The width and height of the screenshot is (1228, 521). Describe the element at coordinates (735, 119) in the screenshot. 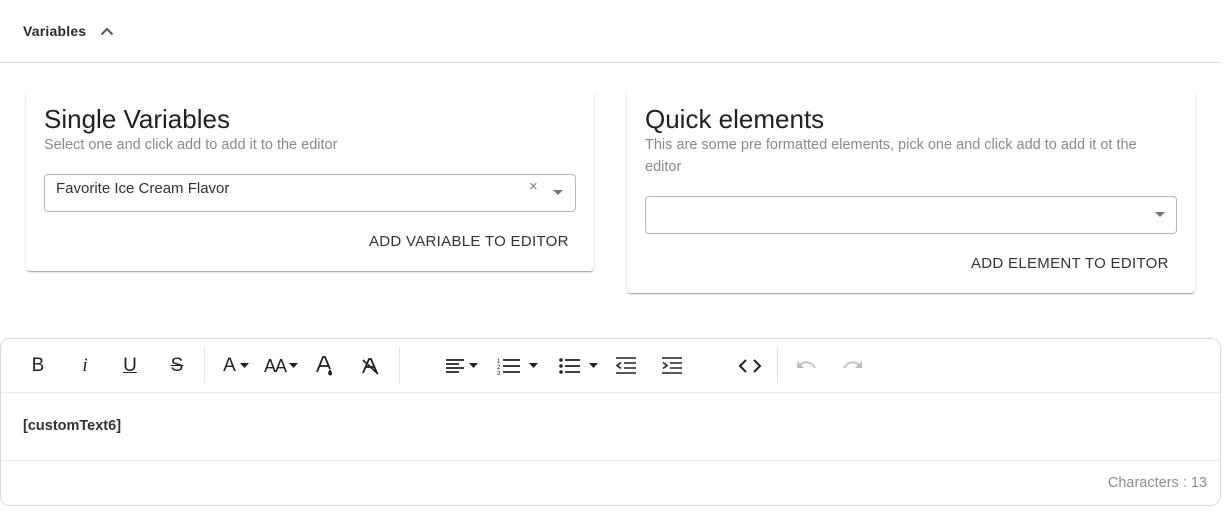

I see `quick-elements-title: Quick elements` at that location.